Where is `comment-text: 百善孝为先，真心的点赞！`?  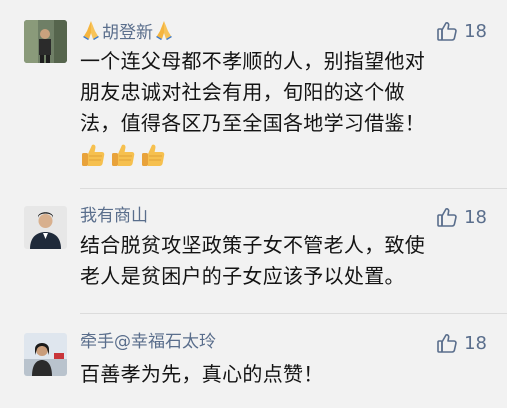
comment-text: 百善孝为先，真心的点赞！ is located at coordinates (280, 374).